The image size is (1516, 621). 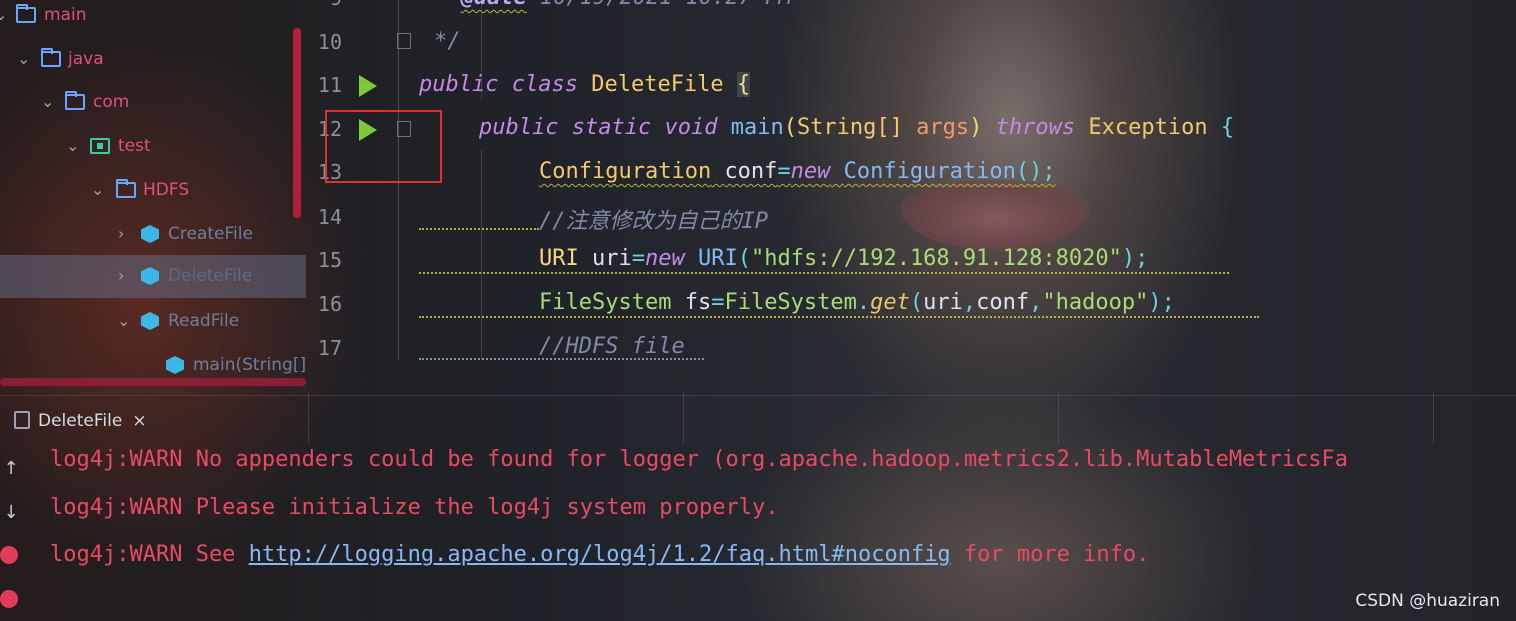 What do you see at coordinates (976, 127) in the screenshot?
I see `code-token: )` at bounding box center [976, 127].